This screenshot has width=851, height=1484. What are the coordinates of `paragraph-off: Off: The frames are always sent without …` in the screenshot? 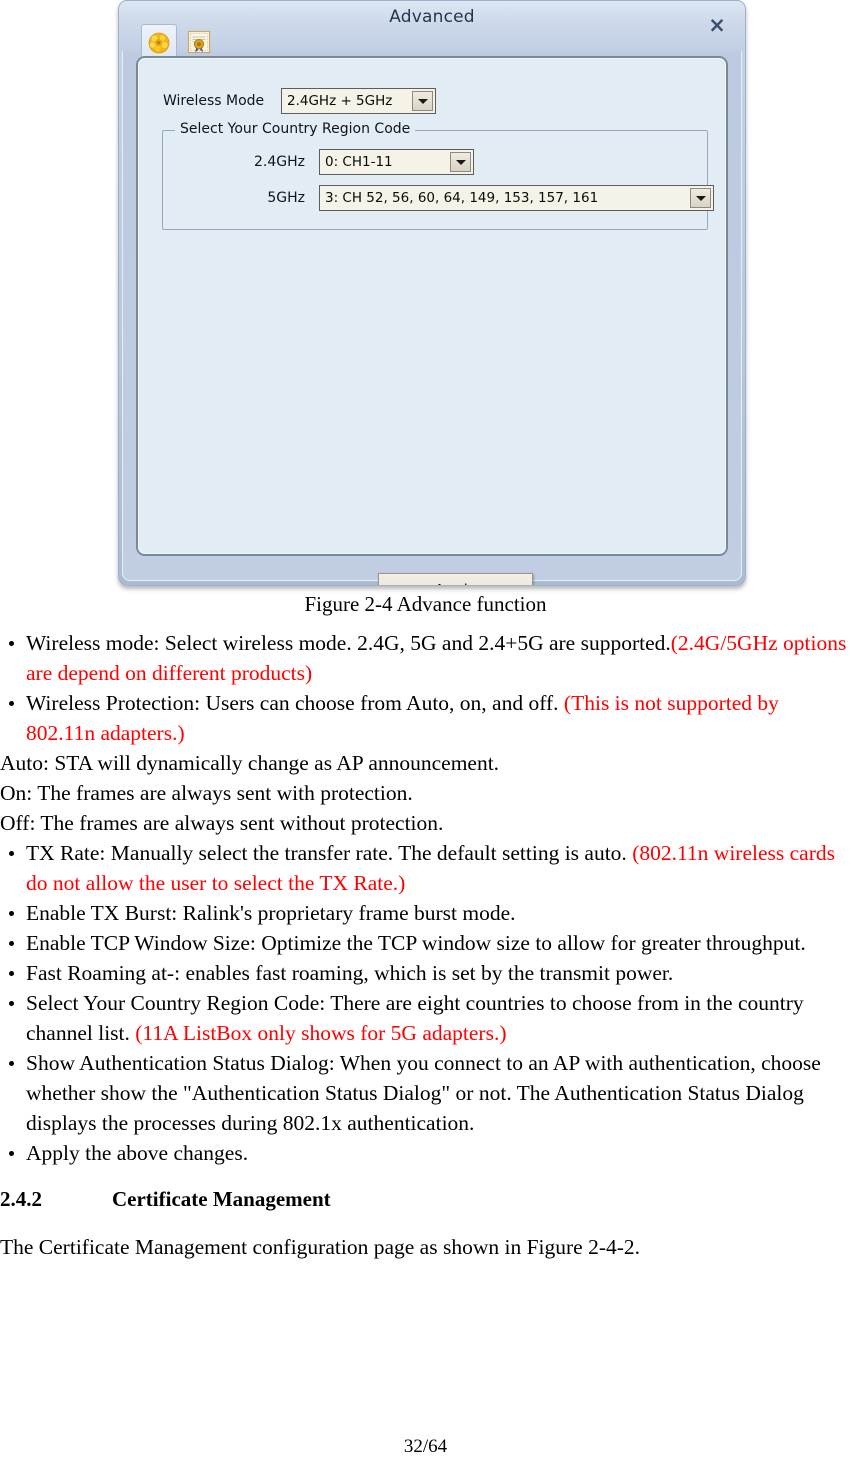 It's located at (222, 823).